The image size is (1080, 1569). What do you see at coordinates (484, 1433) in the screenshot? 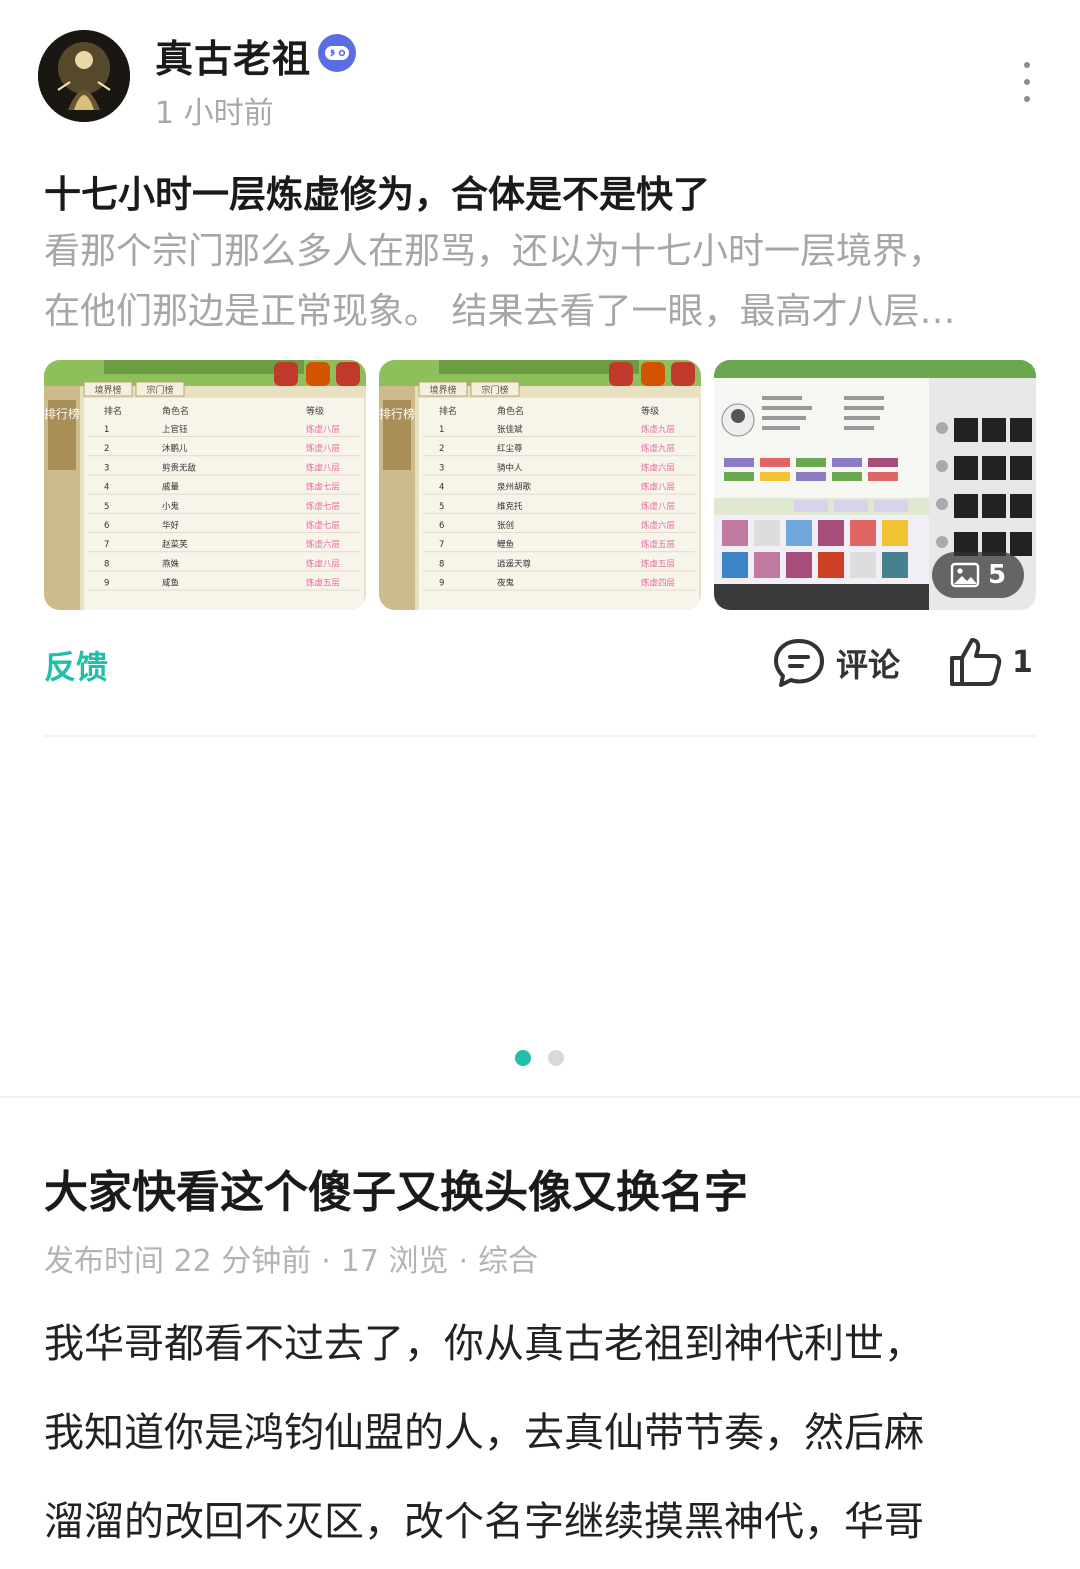
I see `body-line: 我知道你是鸿钧仙盟的人，去真仙带节奏，然后麻` at bounding box center [484, 1433].